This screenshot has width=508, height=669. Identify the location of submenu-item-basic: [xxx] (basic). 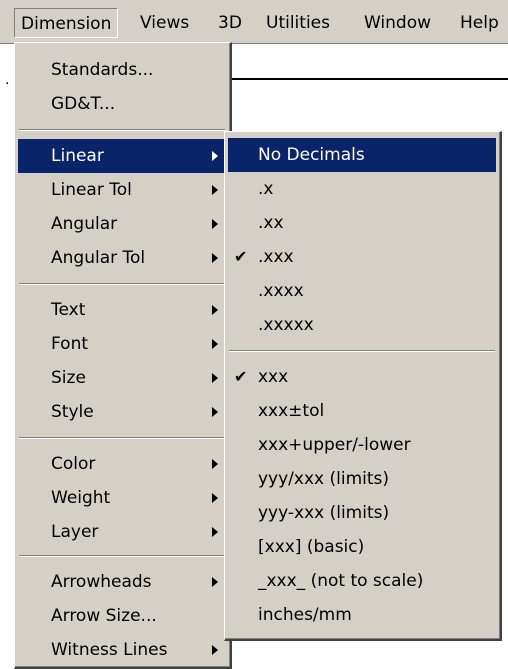
(362, 547).